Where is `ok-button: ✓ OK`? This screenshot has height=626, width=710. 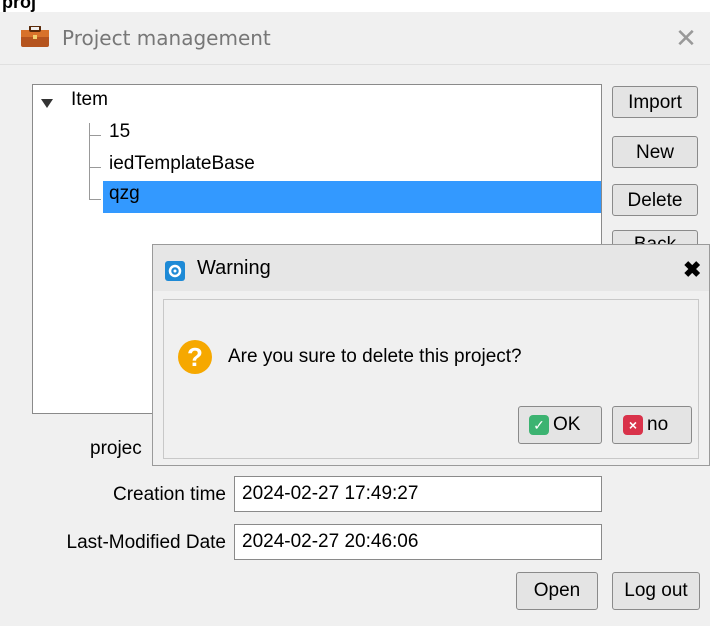
ok-button: ✓ OK is located at coordinates (560, 425).